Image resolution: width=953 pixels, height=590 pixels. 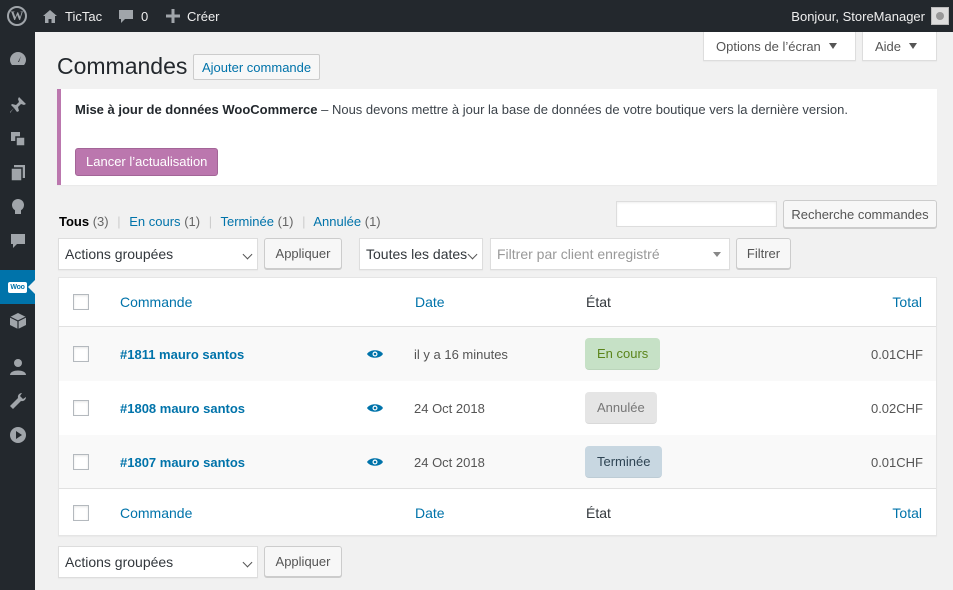 I want to click on bulk-actions-select: Actions groupées, so click(x=158, y=254).